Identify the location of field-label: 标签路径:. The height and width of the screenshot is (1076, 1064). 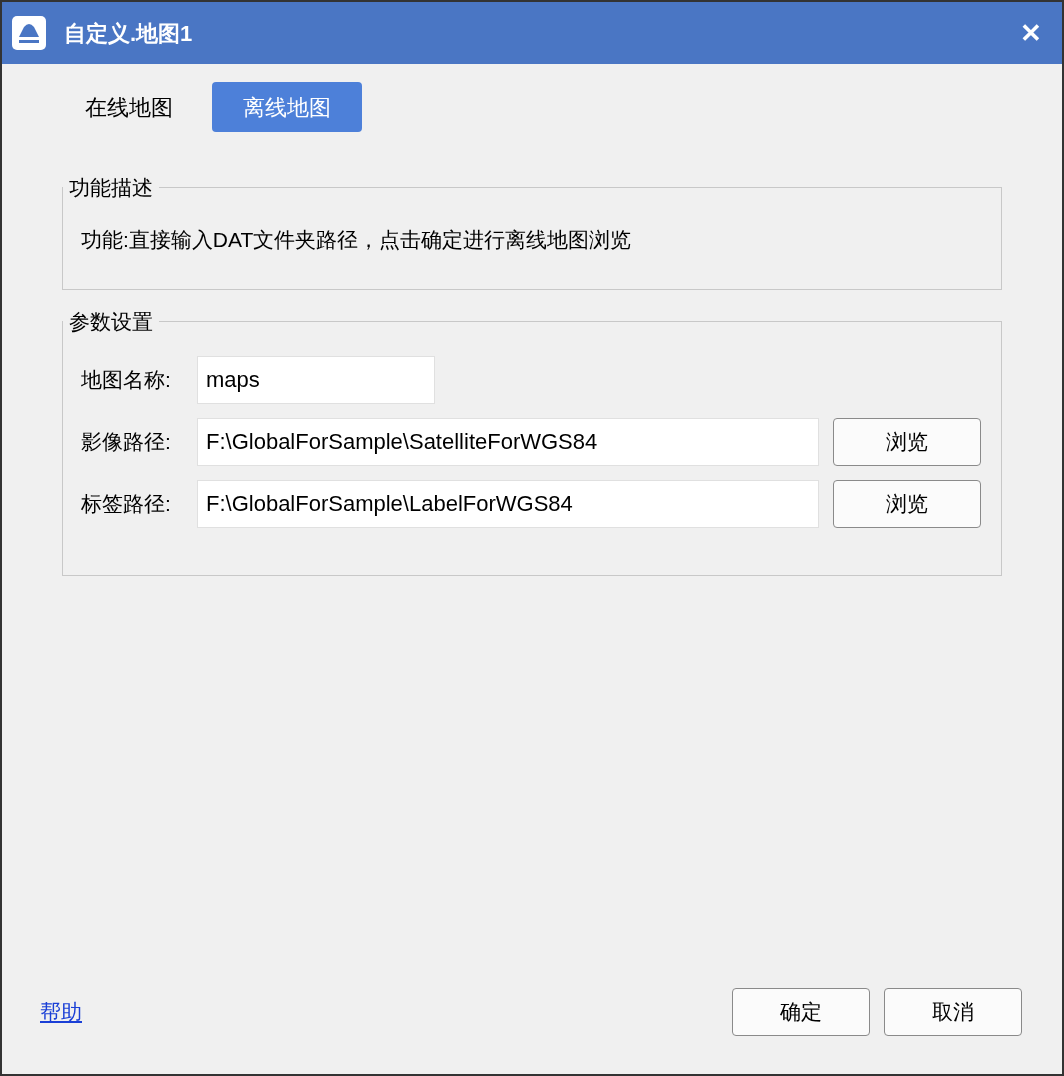
(126, 503).